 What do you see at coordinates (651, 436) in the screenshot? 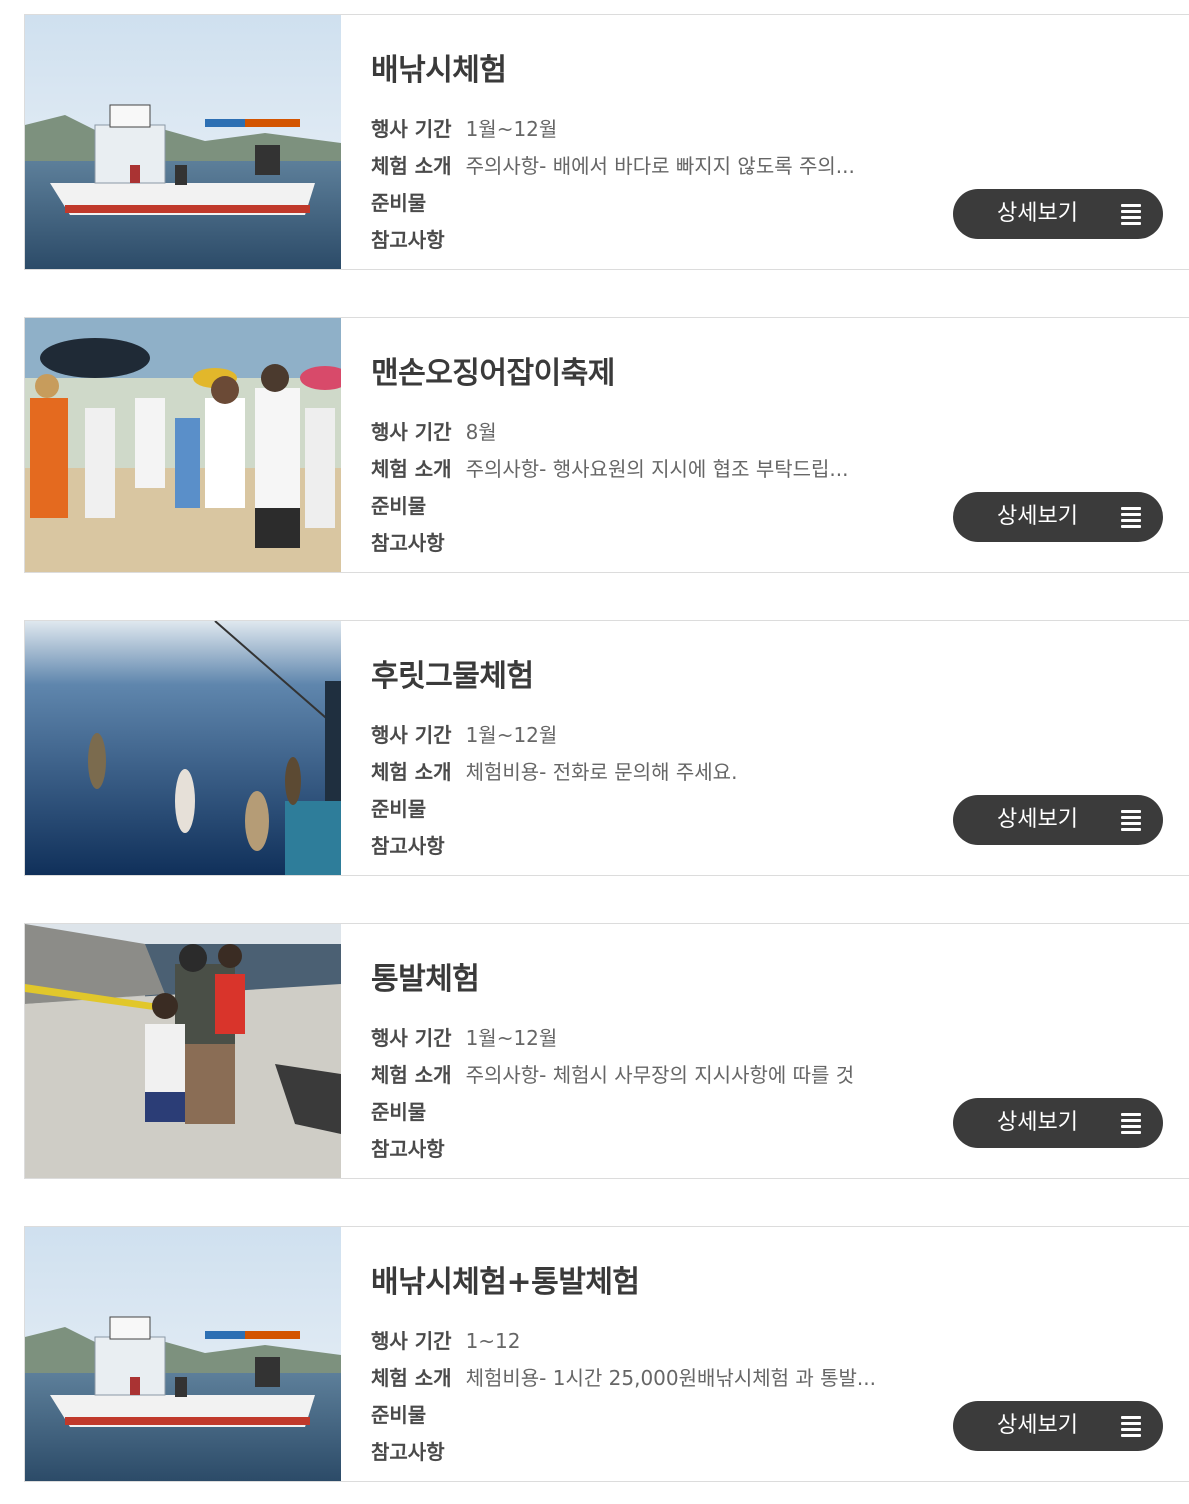
I see `period-row: 행사 기간 8월` at bounding box center [651, 436].